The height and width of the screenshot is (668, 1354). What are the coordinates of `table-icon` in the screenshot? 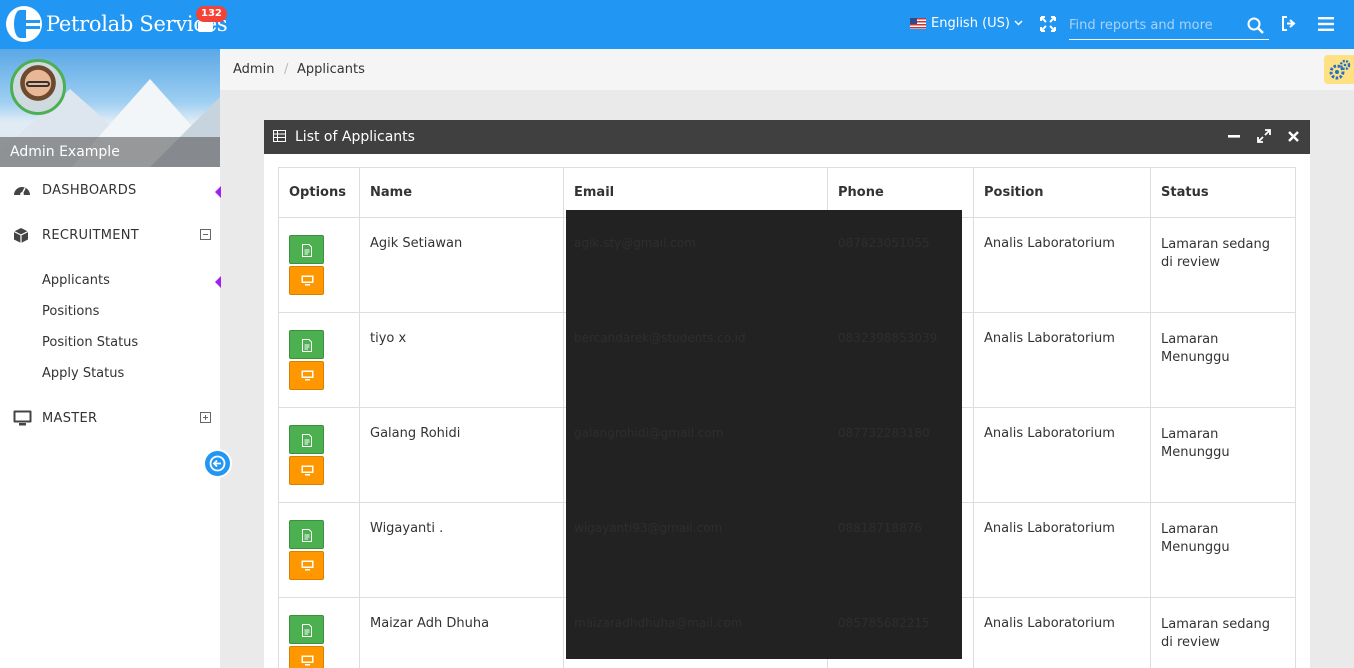 It's located at (279, 138).